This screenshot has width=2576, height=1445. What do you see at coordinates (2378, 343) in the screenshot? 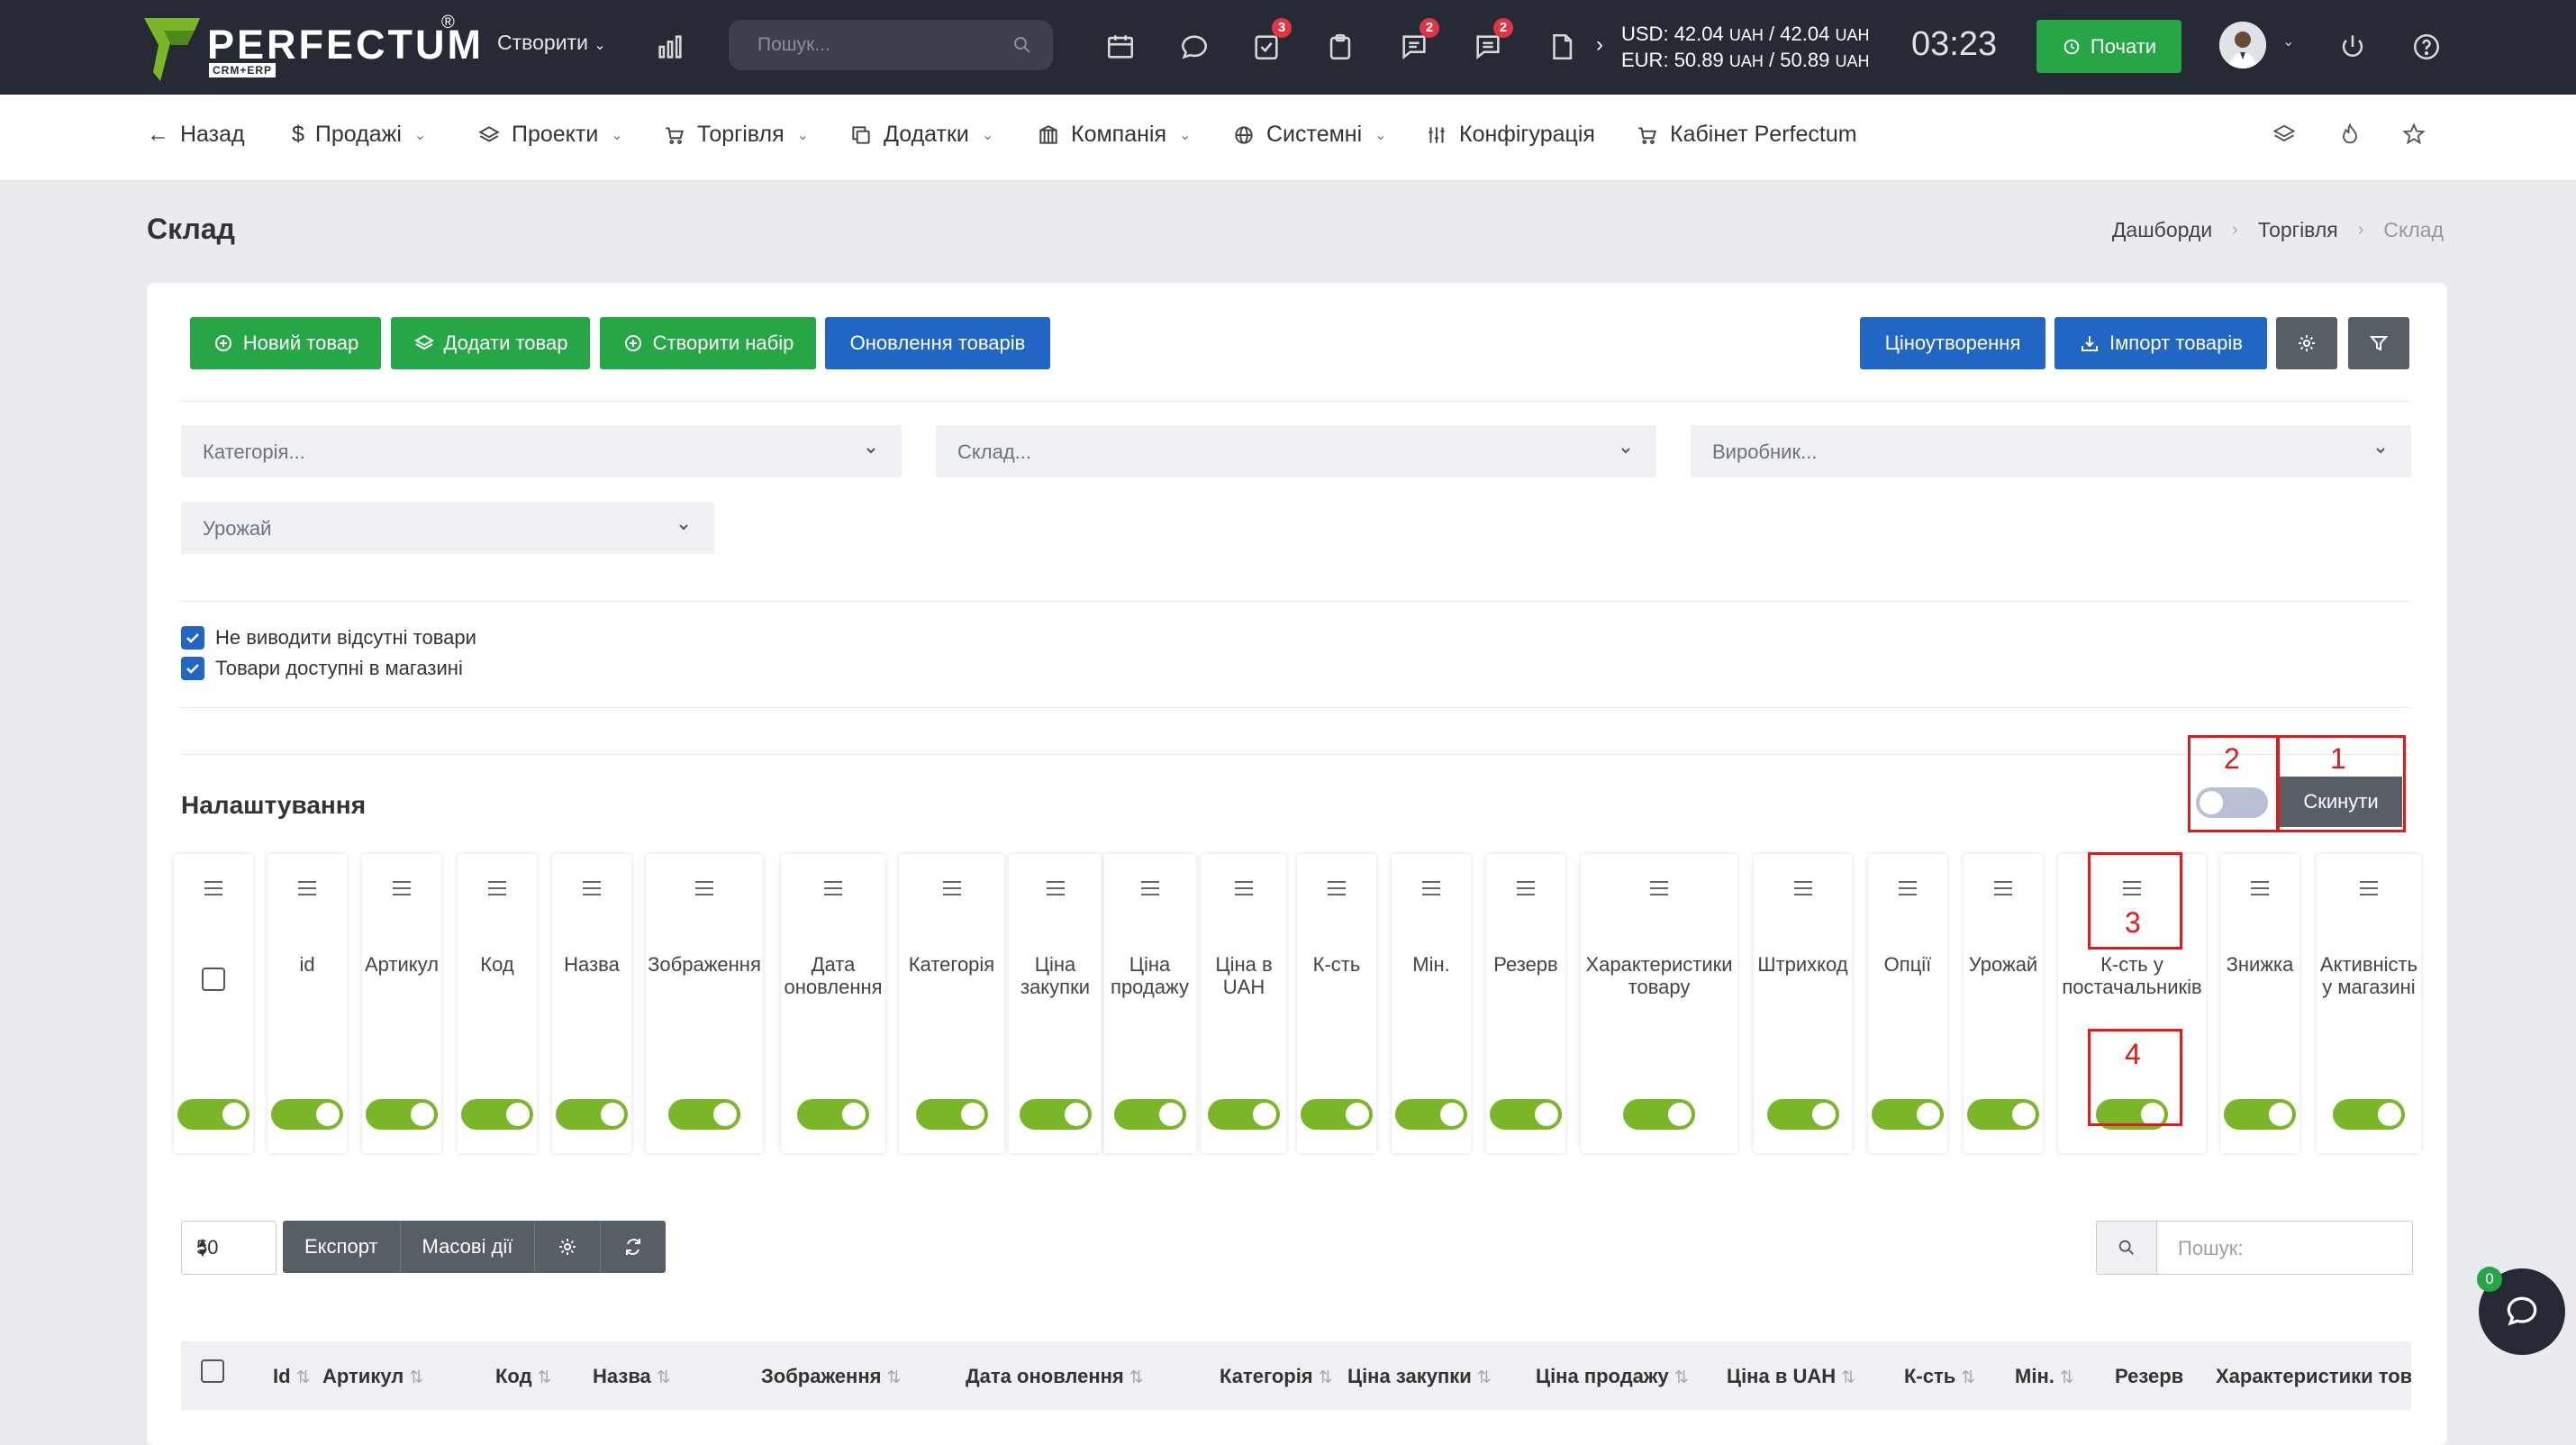
I see `filter-button` at bounding box center [2378, 343].